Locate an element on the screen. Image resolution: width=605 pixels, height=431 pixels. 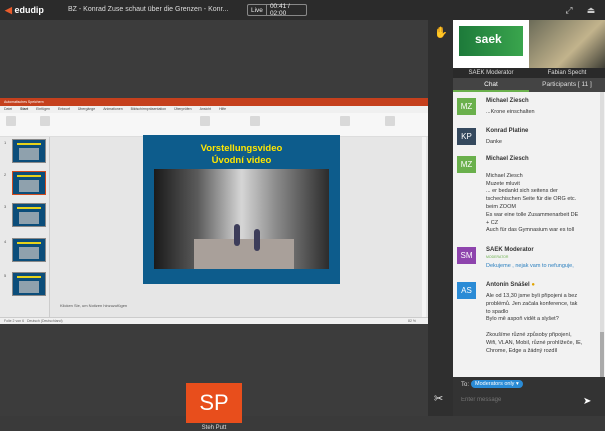
send-icon: ➤ is located at coordinates (587, 401).